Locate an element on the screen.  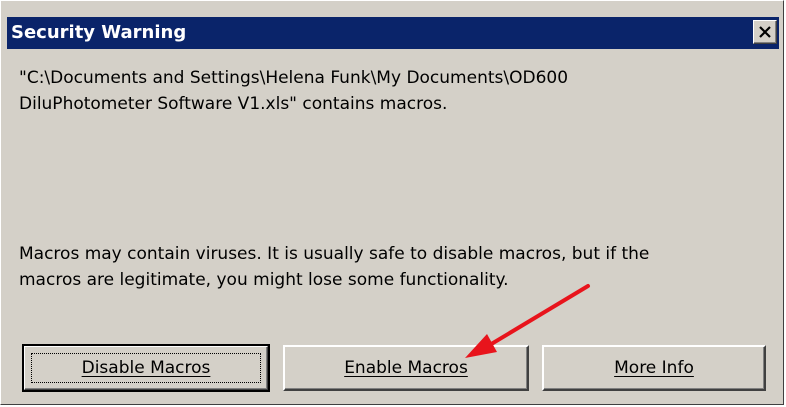
more-info-button: More Info is located at coordinates (654, 368).